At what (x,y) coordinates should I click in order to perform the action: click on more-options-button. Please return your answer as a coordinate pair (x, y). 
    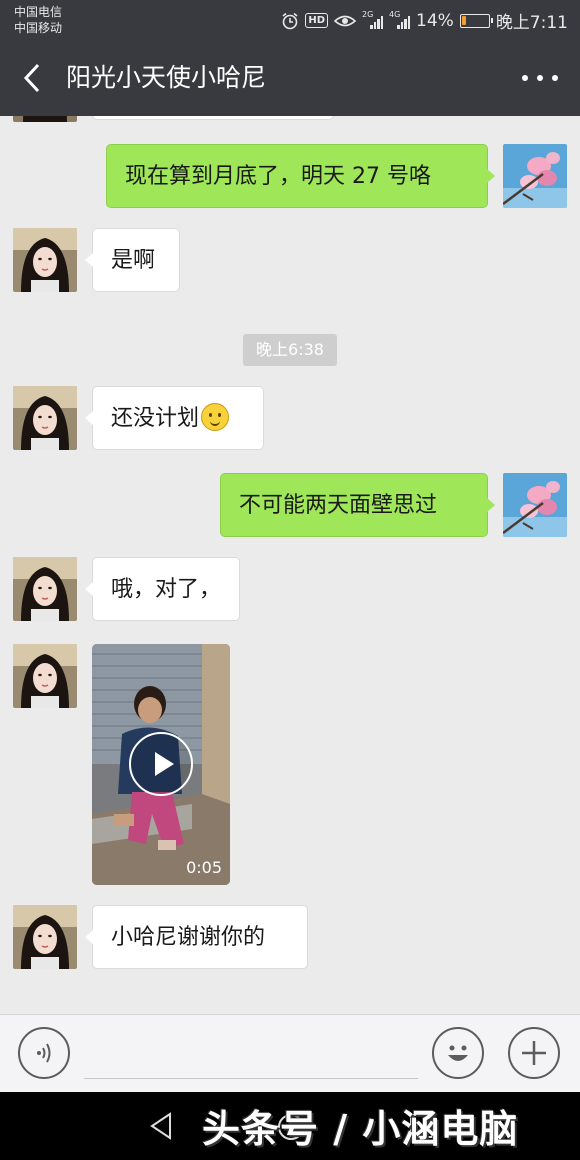
    Looking at the image, I should click on (540, 78).